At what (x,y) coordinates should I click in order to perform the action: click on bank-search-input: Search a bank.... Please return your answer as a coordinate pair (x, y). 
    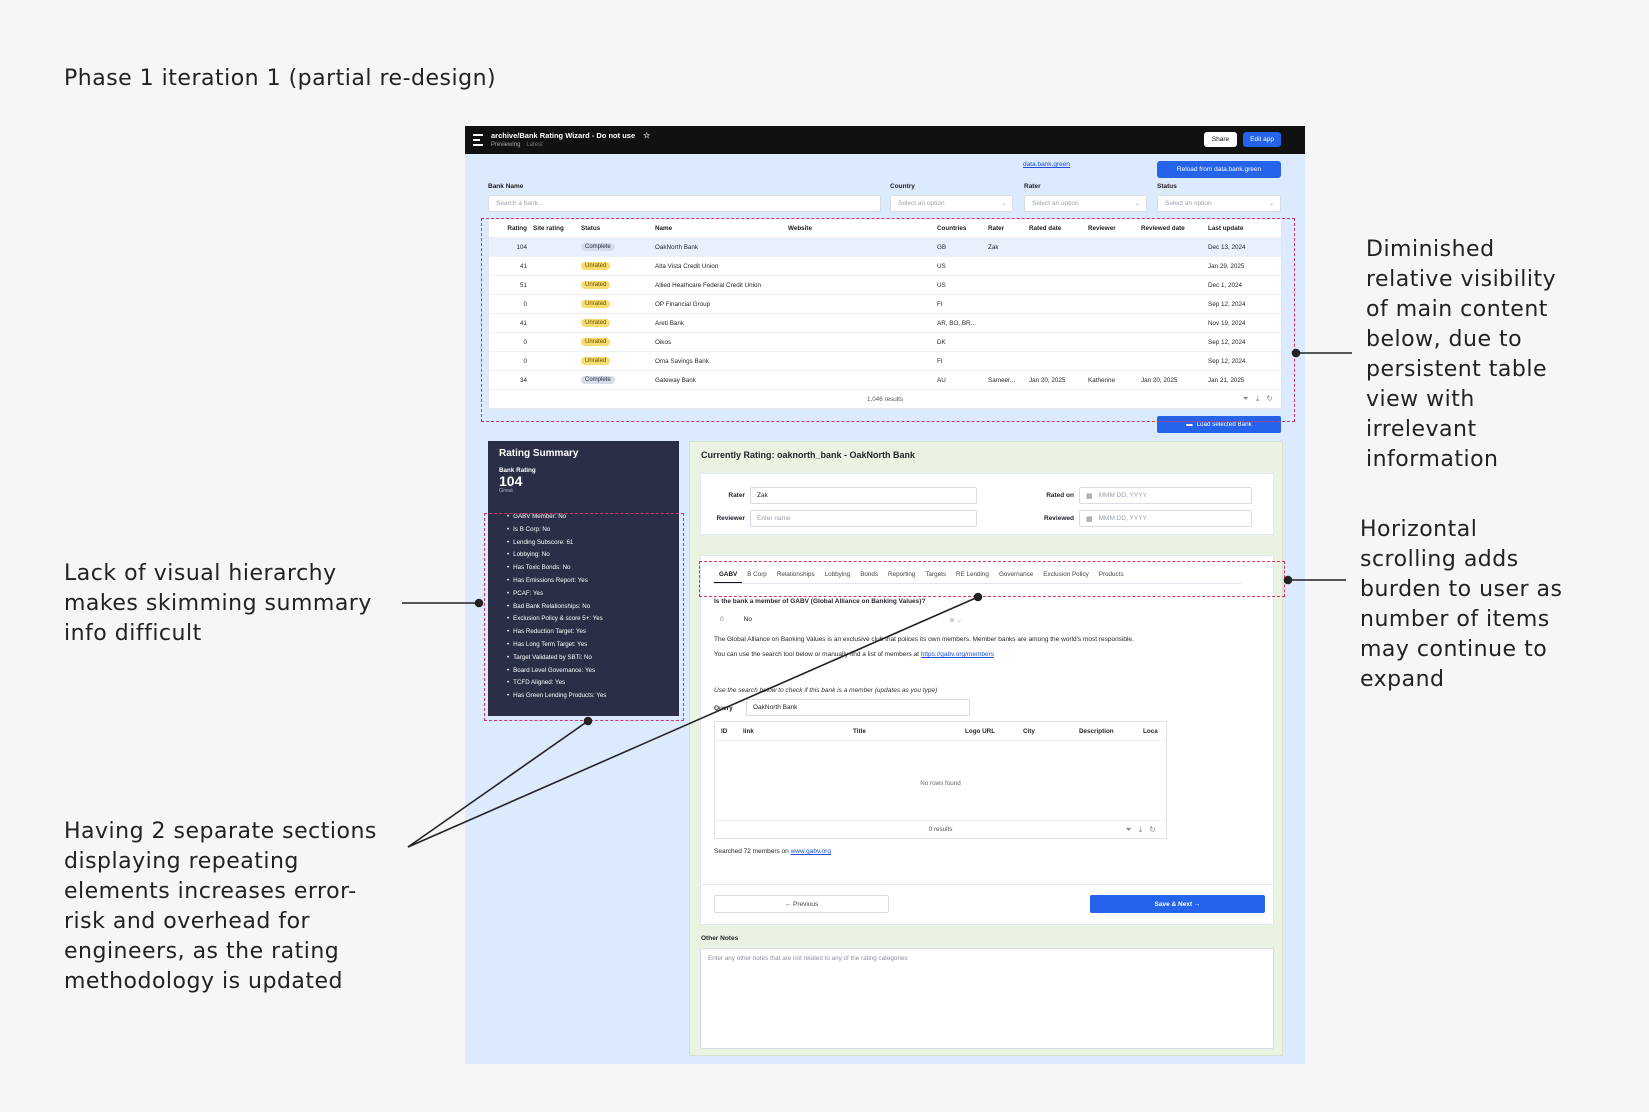
    Looking at the image, I should click on (684, 203).